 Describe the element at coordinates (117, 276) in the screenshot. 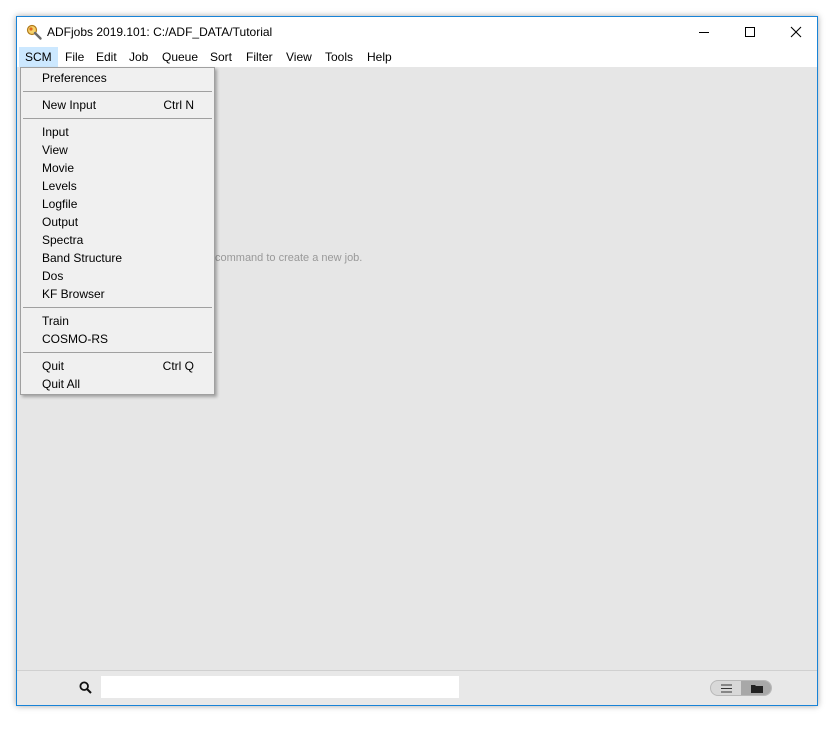

I see `menu-item-dos: Dos` at that location.